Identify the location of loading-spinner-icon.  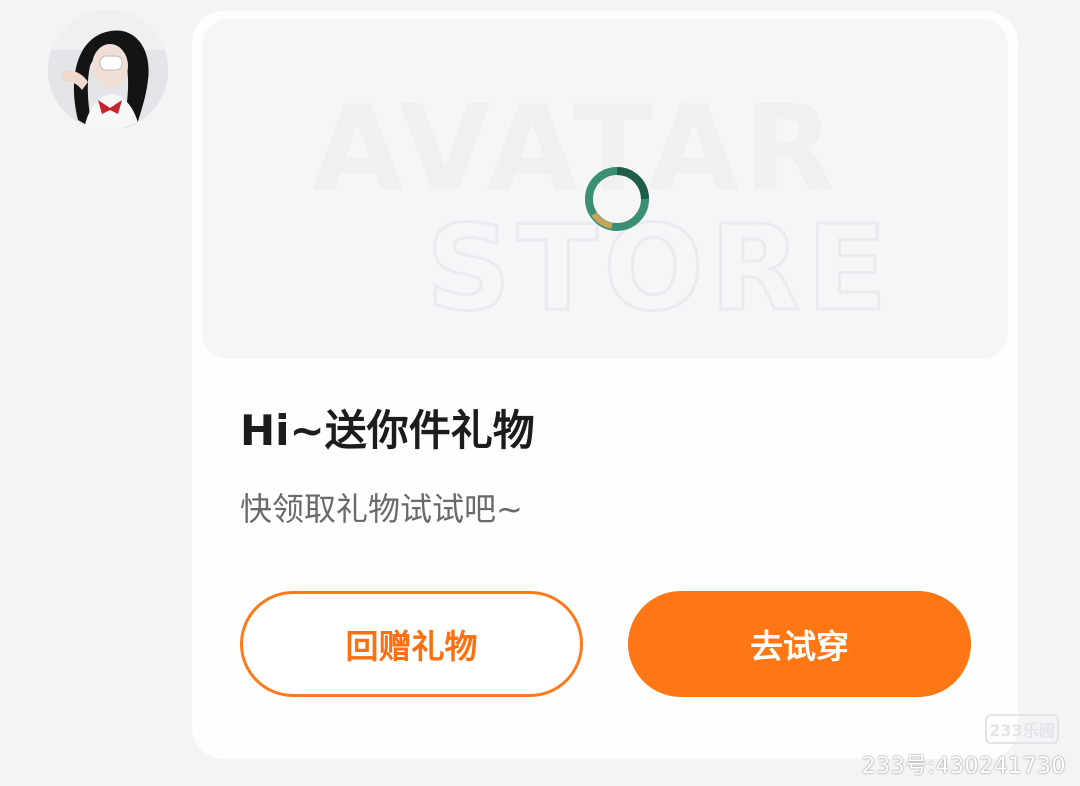
(617, 199).